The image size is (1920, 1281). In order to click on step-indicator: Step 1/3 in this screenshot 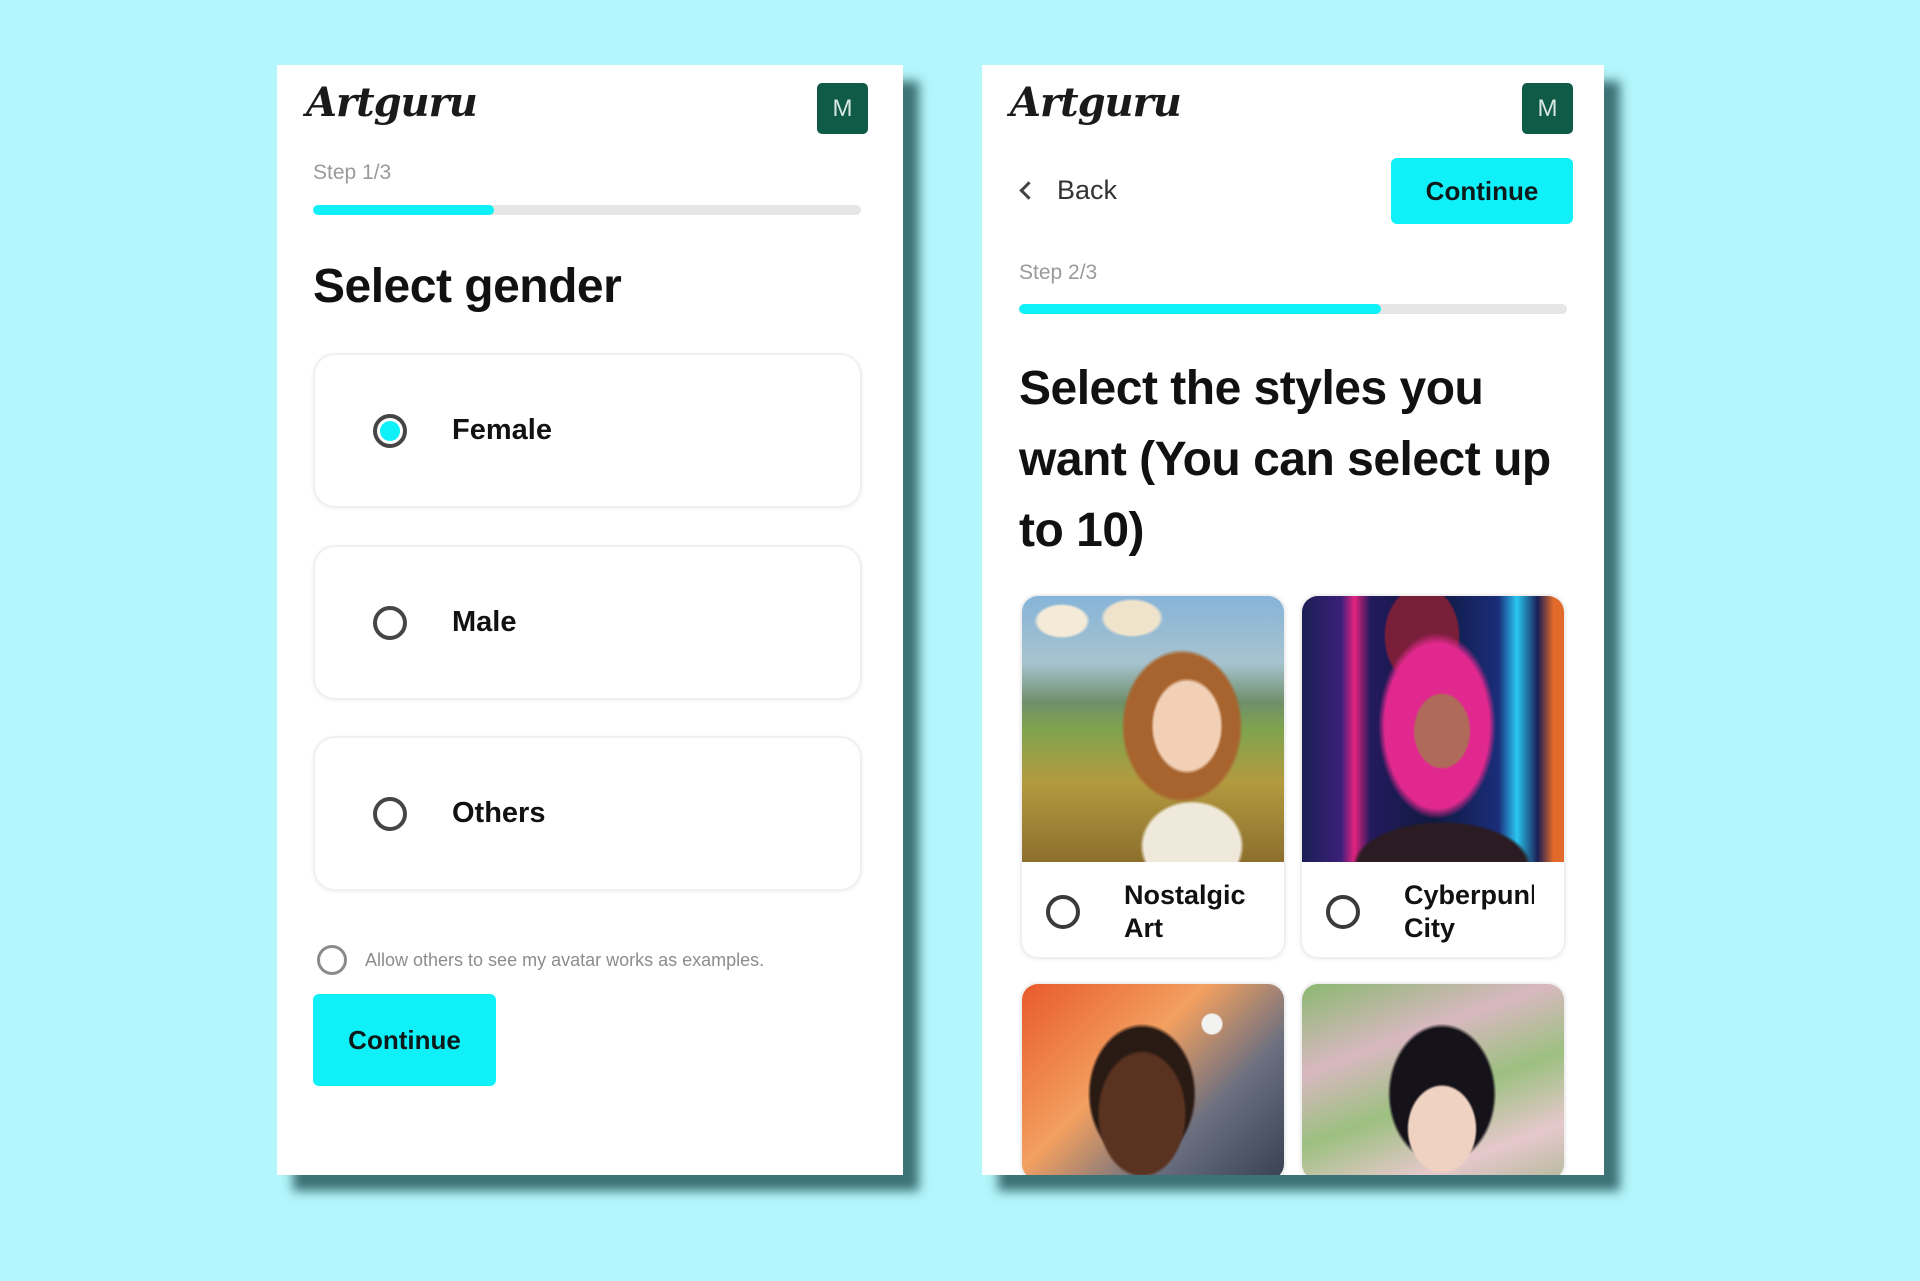, I will do `click(352, 172)`.